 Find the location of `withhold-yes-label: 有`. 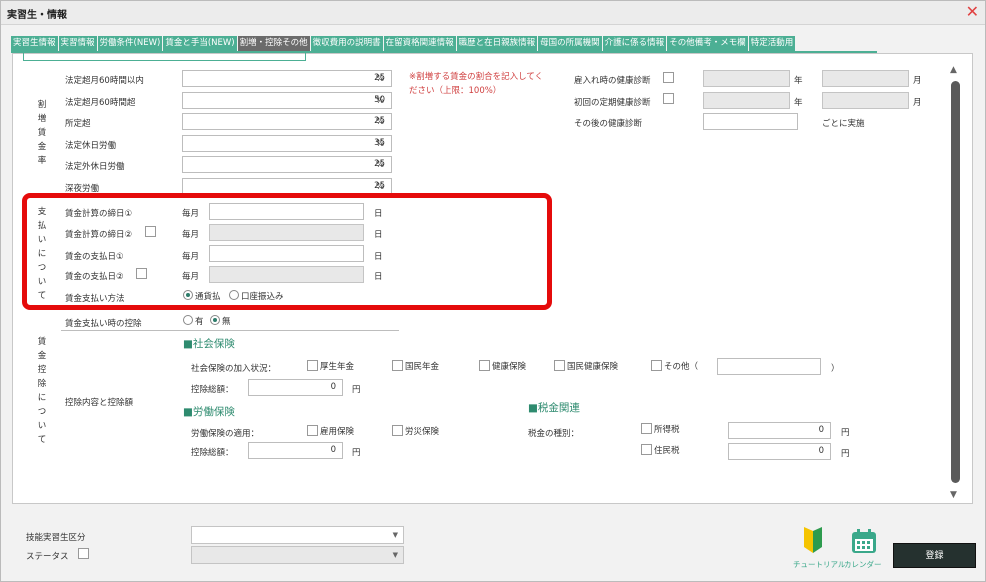

withhold-yes-label: 有 is located at coordinates (199, 322).